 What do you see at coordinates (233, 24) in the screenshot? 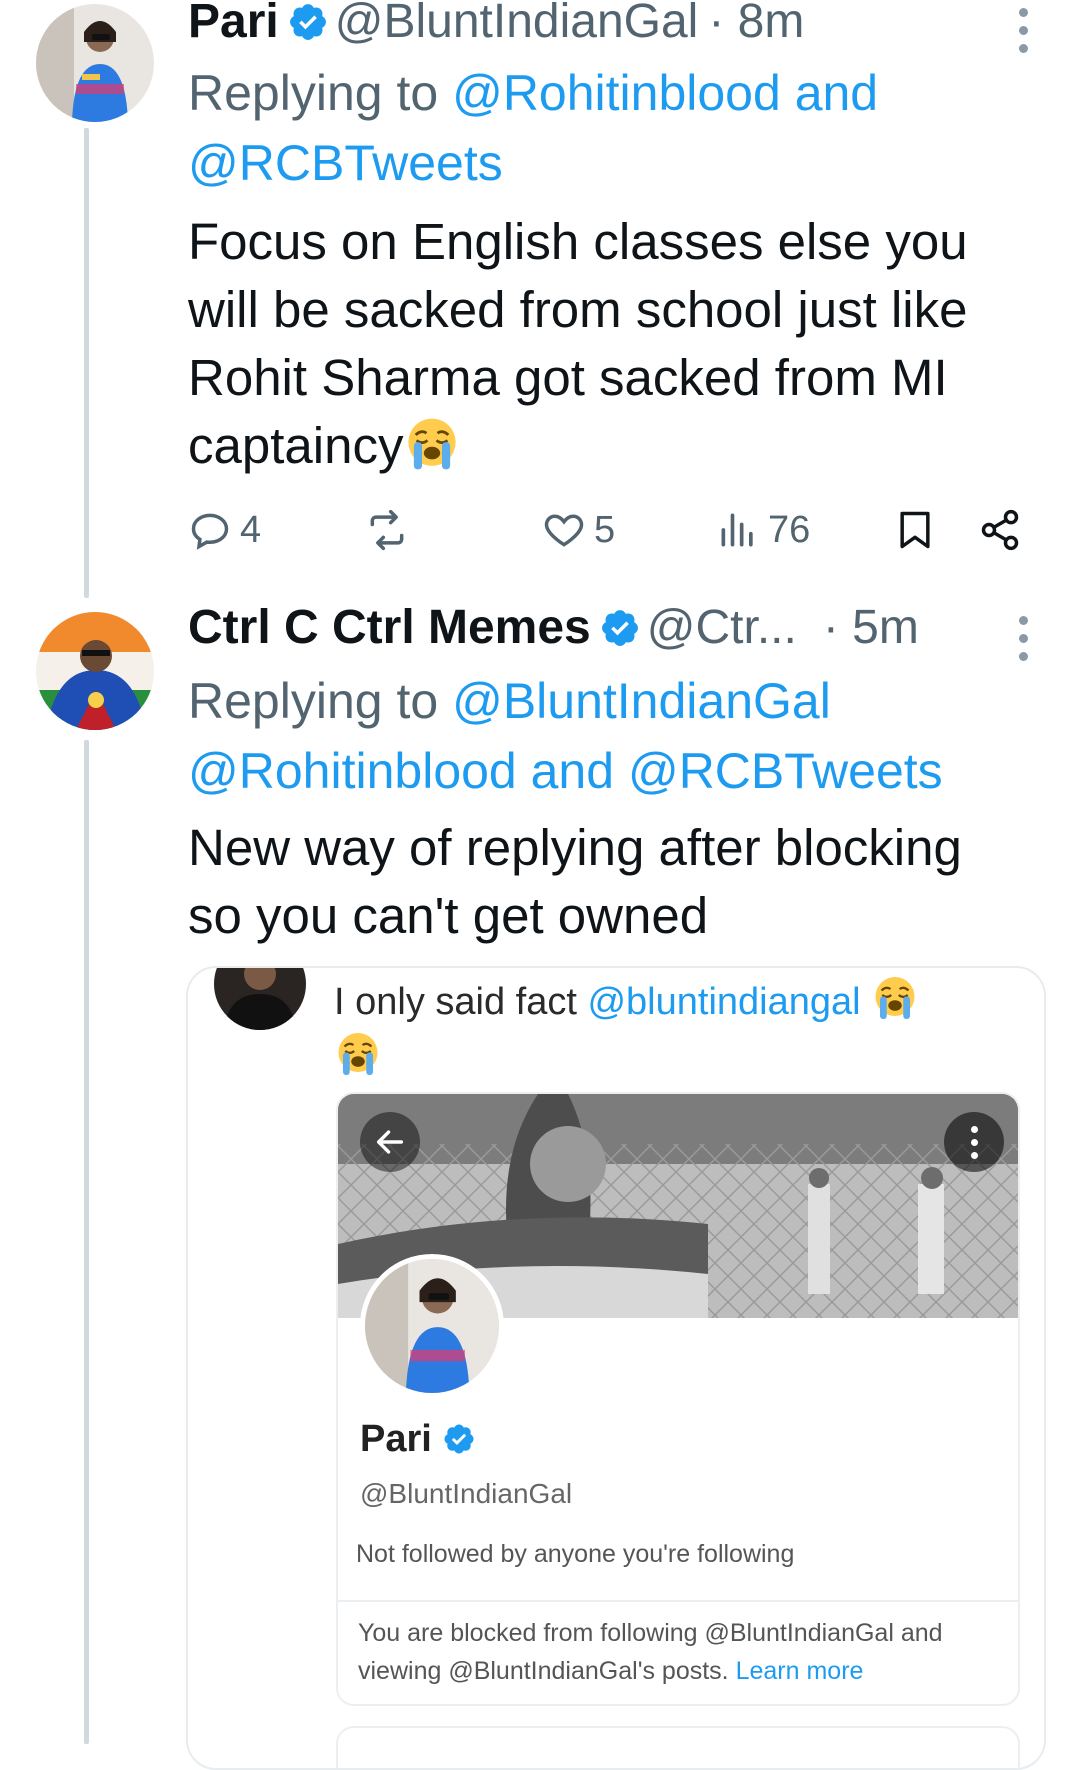
I see `display-name: Pari` at bounding box center [233, 24].